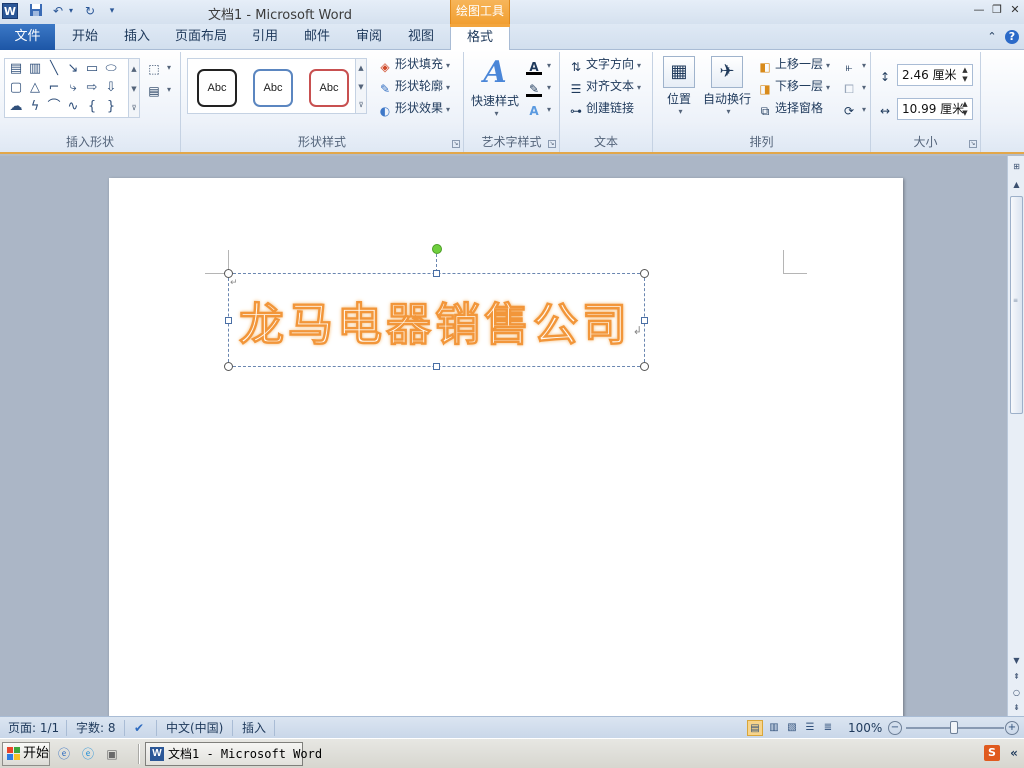 This screenshot has width=1024, height=768. I want to click on width-spin-down-icon: ▼, so click(965, 113).